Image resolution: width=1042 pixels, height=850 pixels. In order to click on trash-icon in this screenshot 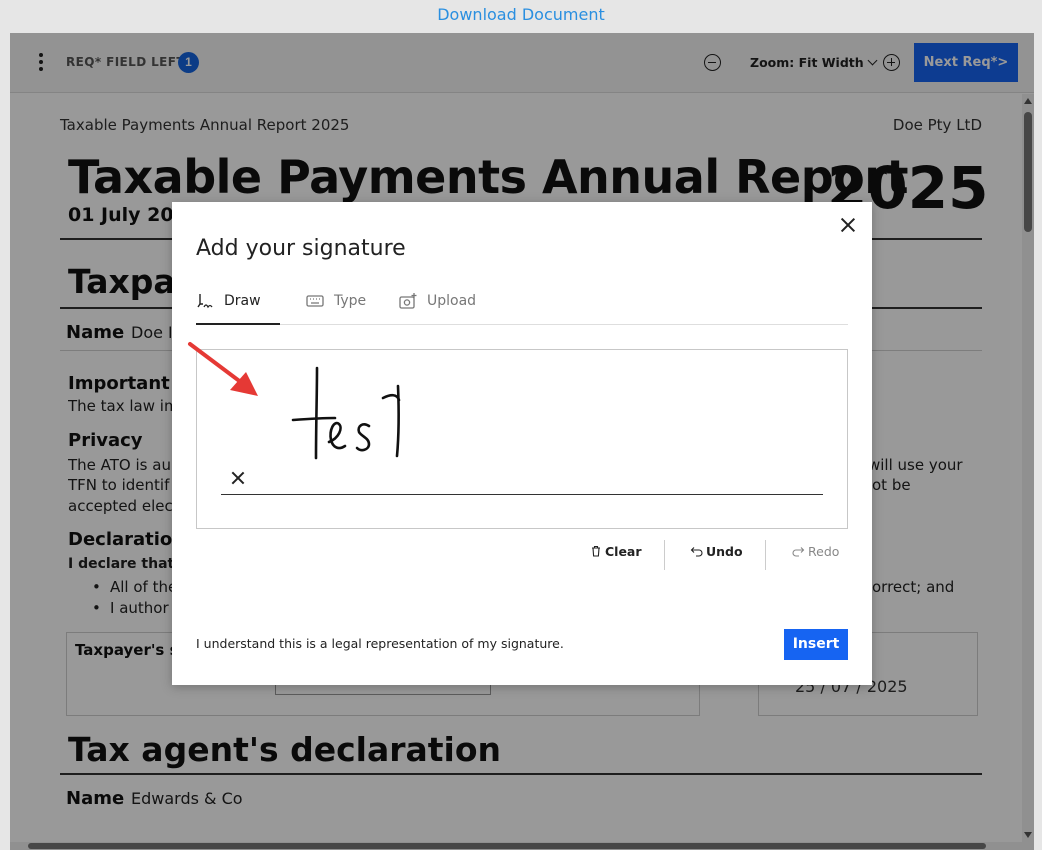, I will do `click(596, 551)`.